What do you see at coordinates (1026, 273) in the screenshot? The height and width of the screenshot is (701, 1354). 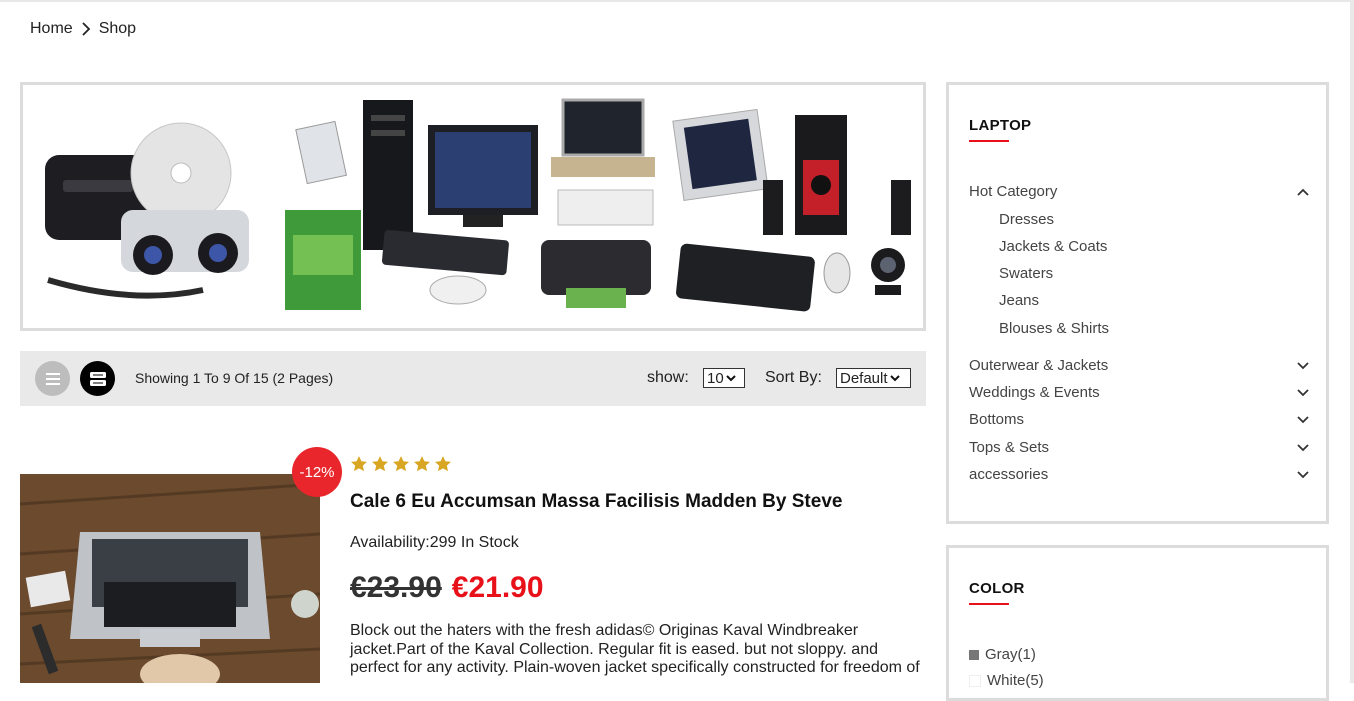 I see `subcategory-swaters: Swaters` at bounding box center [1026, 273].